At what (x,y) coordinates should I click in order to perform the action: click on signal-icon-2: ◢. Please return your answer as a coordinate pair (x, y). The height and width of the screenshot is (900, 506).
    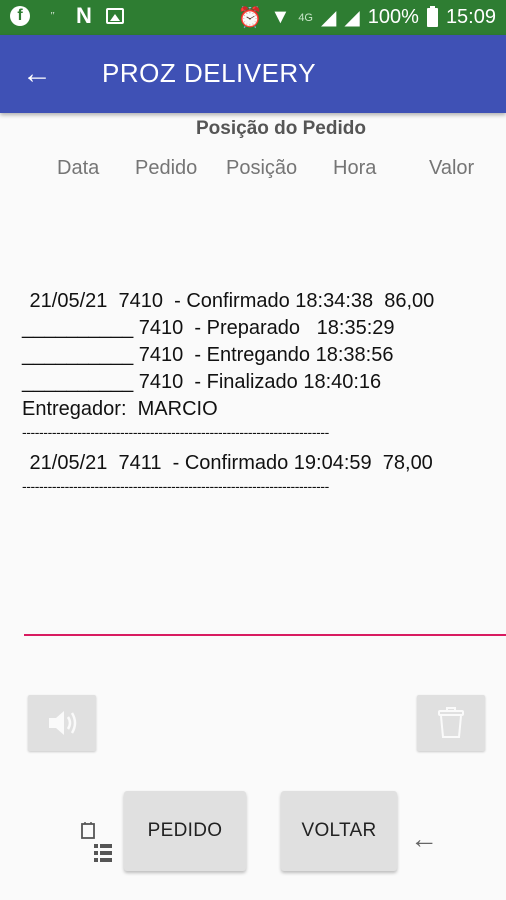
    Looking at the image, I should click on (352, 18).